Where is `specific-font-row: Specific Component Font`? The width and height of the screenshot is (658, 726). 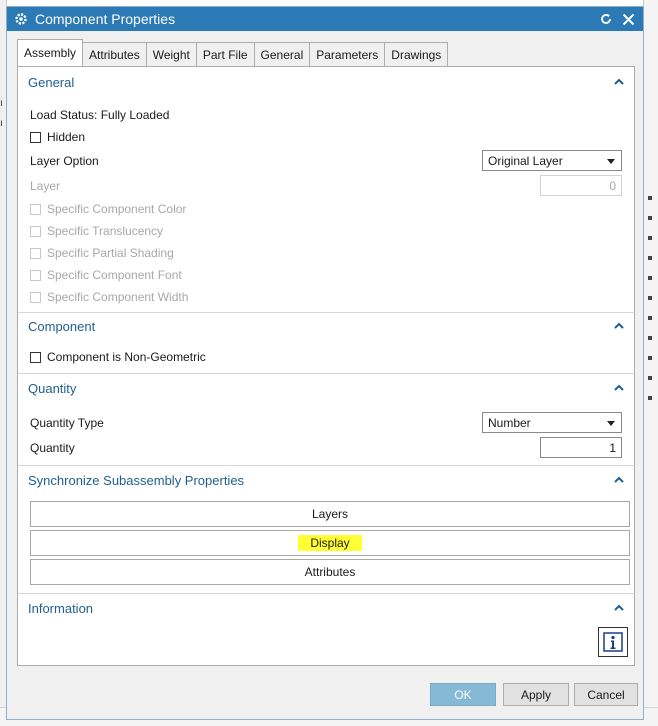 specific-font-row: Specific Component Font is located at coordinates (106, 275).